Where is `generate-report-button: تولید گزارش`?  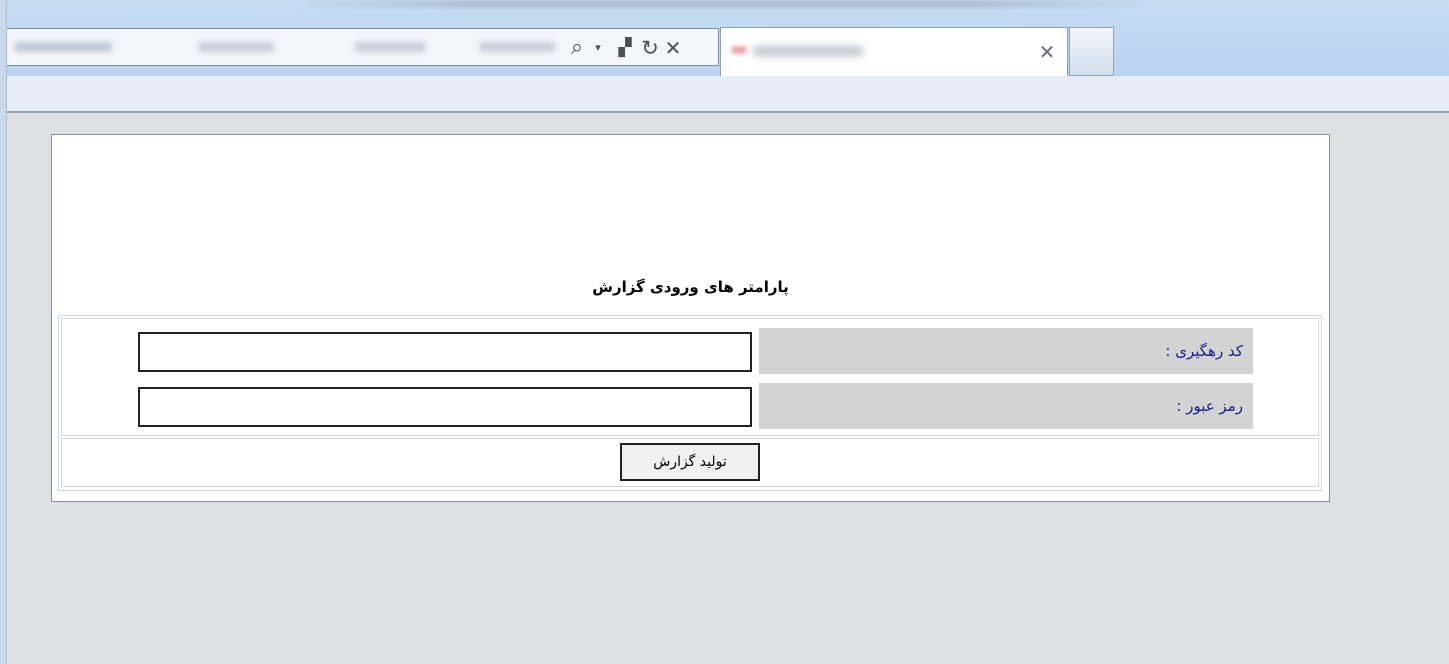 generate-report-button: تولید گزارش is located at coordinates (690, 462).